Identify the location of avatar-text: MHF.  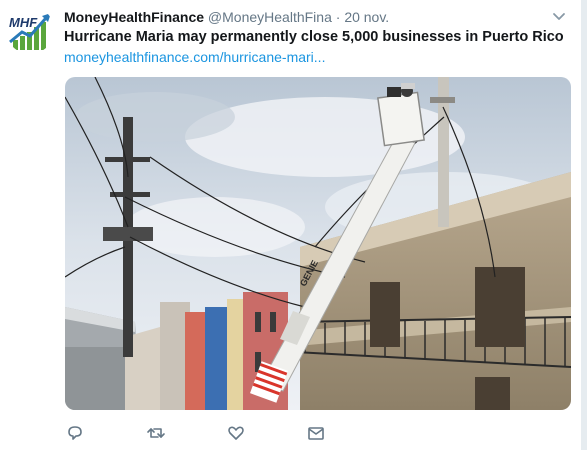
(23, 22).